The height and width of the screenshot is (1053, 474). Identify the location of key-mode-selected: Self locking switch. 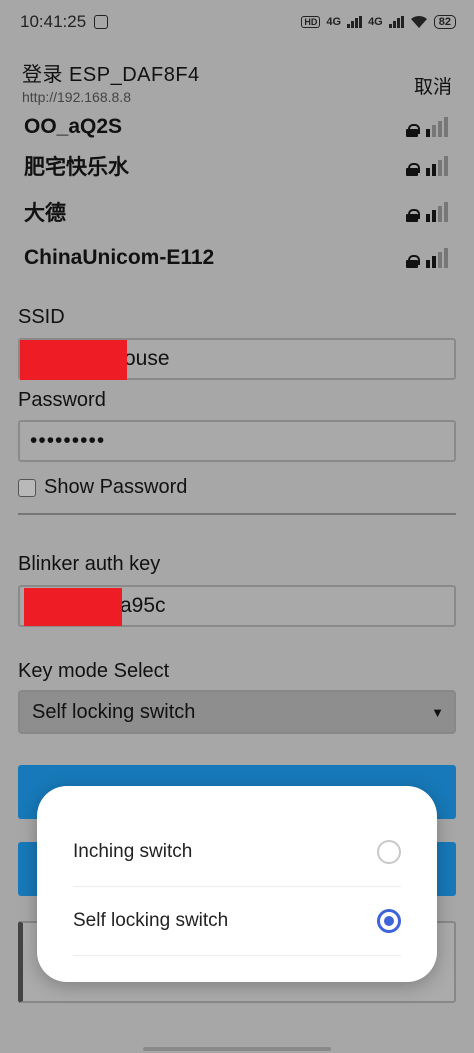
(114, 711).